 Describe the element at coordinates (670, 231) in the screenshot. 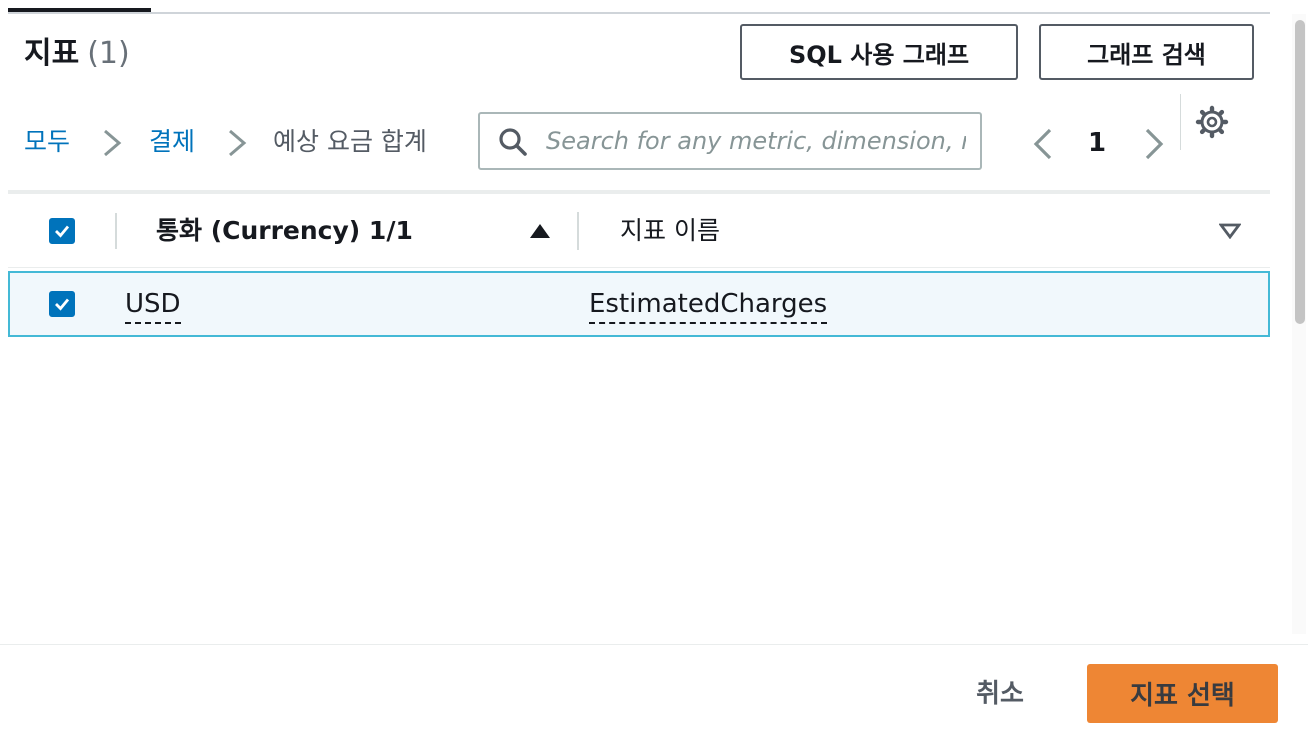

I see `column-header-metric-name: 지표 이름` at that location.